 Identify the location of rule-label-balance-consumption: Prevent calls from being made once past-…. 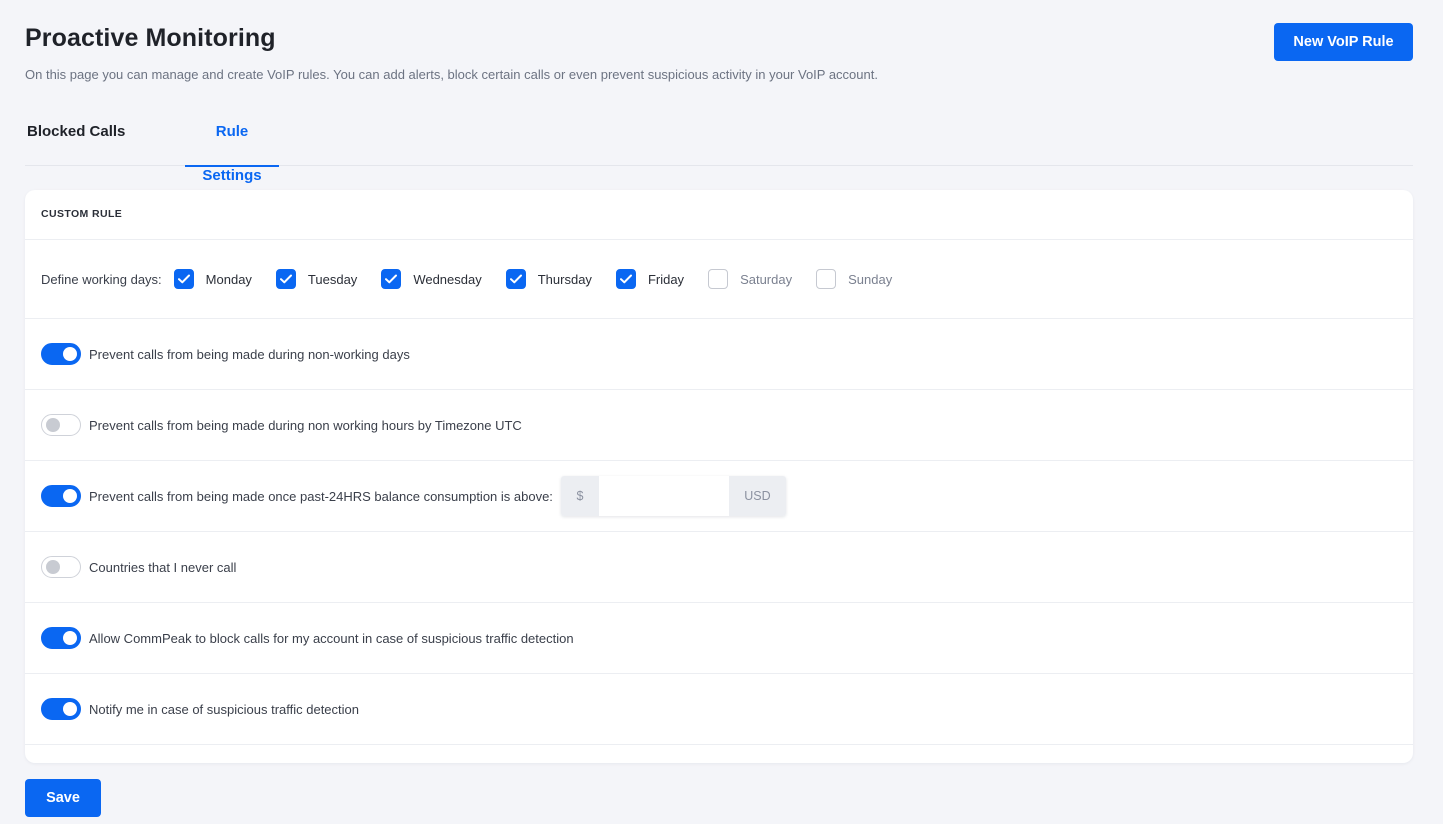
(321, 496).